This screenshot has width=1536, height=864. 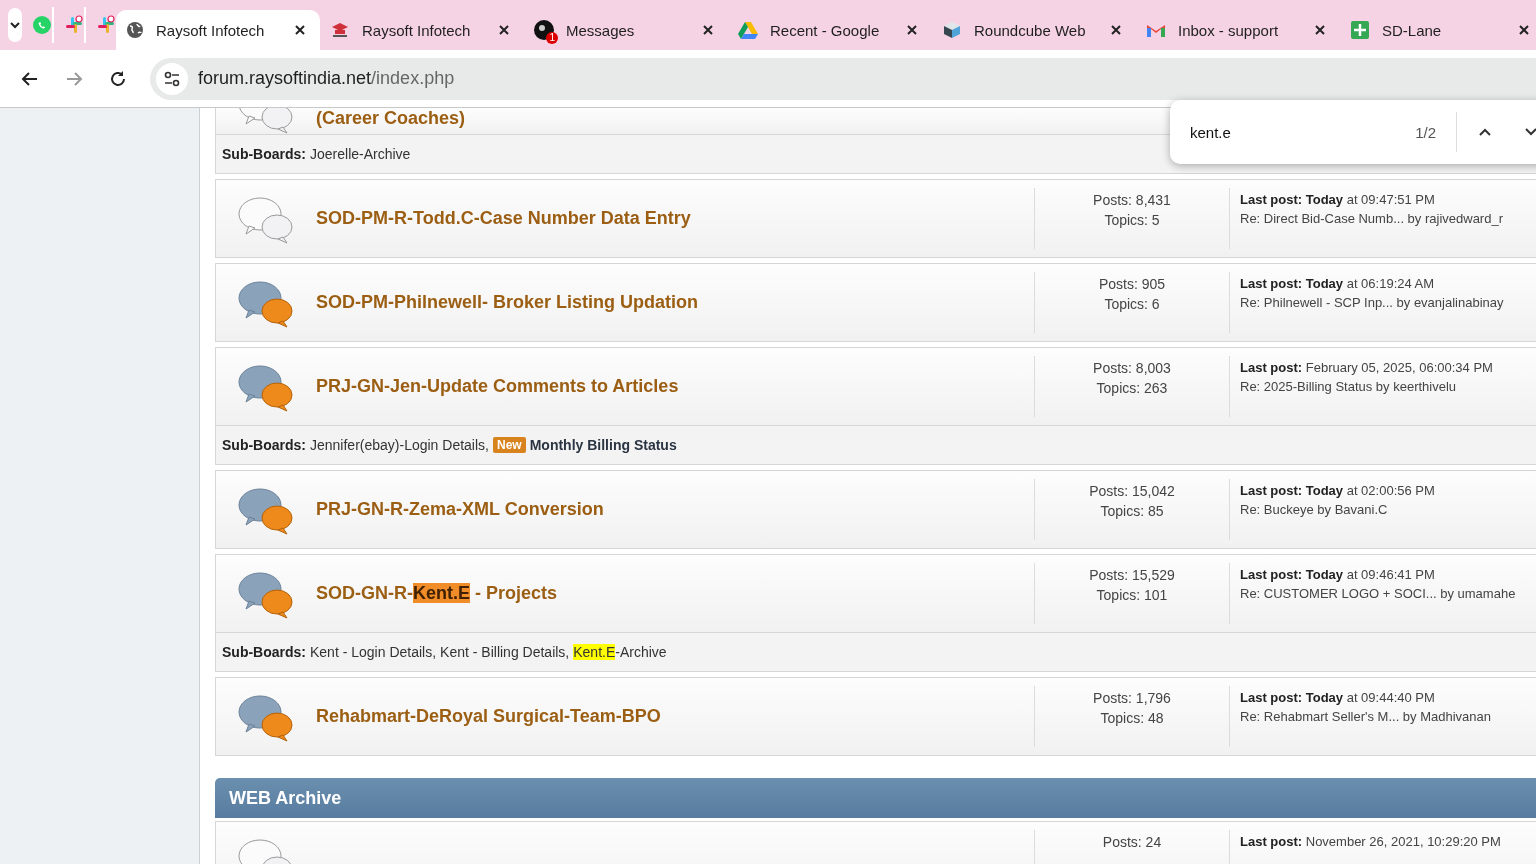 I want to click on tab-title: Messages, so click(x=601, y=30).